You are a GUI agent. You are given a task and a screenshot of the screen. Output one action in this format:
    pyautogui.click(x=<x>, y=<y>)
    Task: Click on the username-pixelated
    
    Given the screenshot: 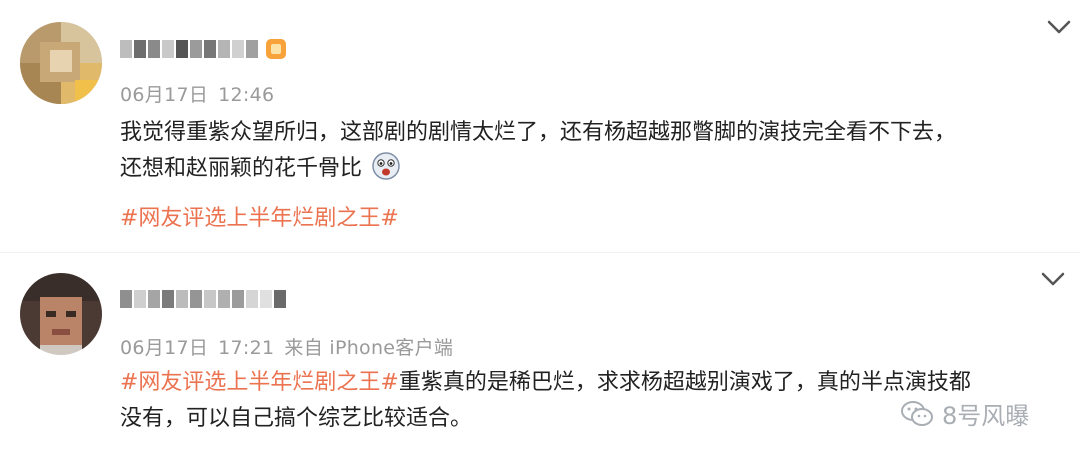 What is the action you would take?
    pyautogui.click(x=203, y=299)
    